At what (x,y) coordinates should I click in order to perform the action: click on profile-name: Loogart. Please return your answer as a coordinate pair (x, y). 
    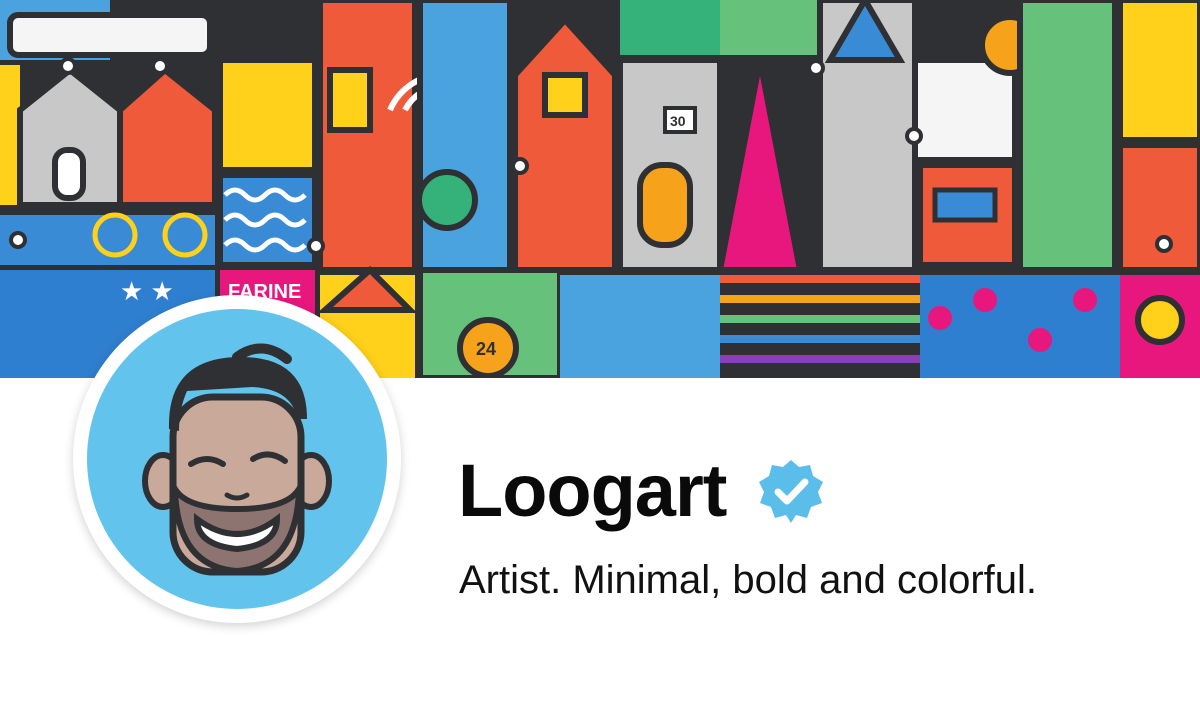
    Looking at the image, I should click on (592, 490).